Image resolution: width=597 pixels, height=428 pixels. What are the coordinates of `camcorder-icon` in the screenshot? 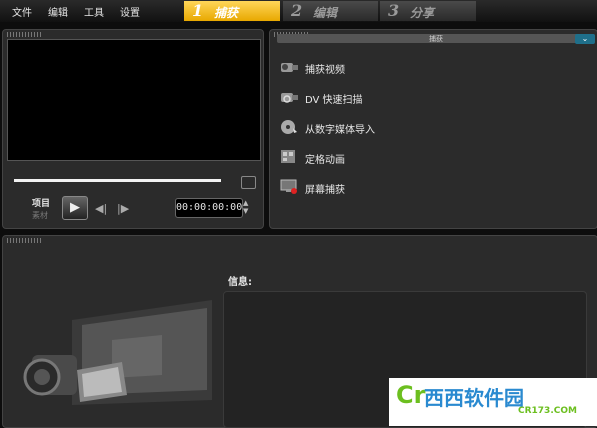 It's located at (289, 67).